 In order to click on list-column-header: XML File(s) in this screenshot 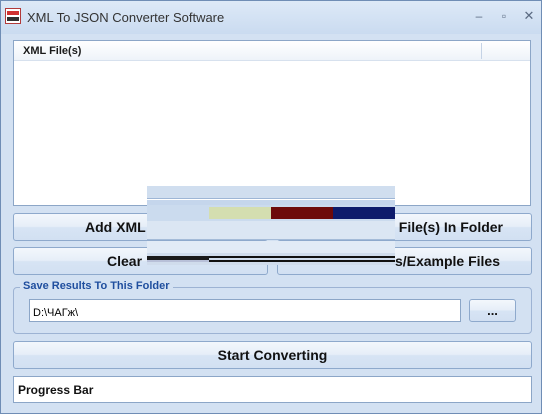, I will do `click(272, 51)`.